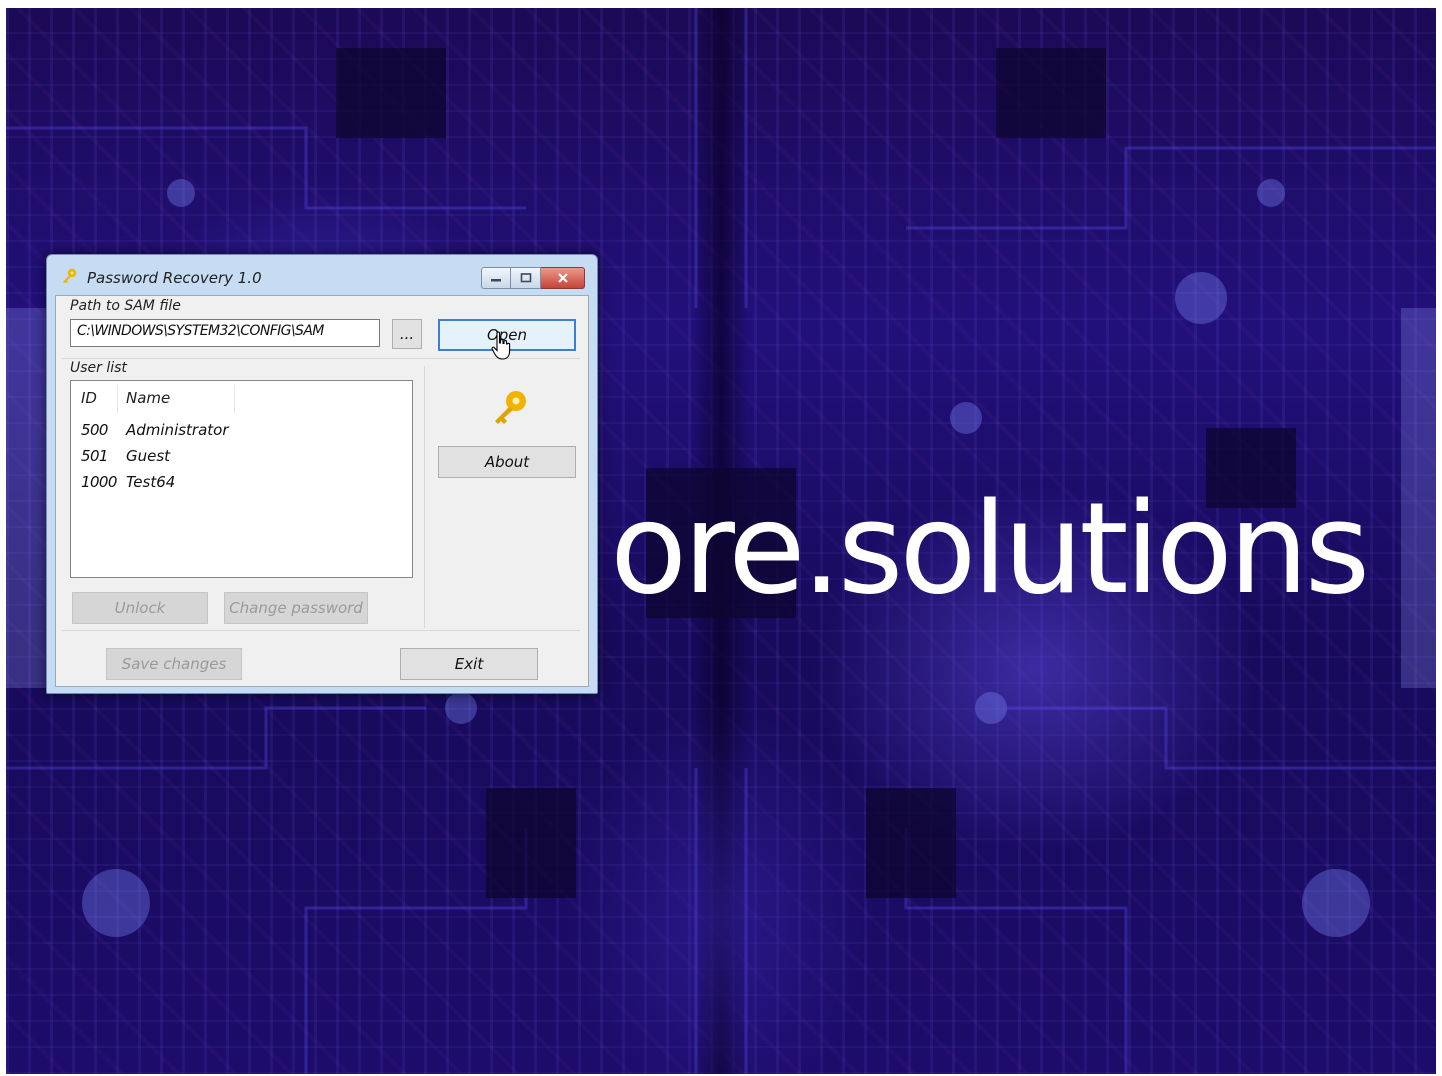 The height and width of the screenshot is (1076, 1442). What do you see at coordinates (296, 608) in the screenshot?
I see `change-password-button: Change password` at bounding box center [296, 608].